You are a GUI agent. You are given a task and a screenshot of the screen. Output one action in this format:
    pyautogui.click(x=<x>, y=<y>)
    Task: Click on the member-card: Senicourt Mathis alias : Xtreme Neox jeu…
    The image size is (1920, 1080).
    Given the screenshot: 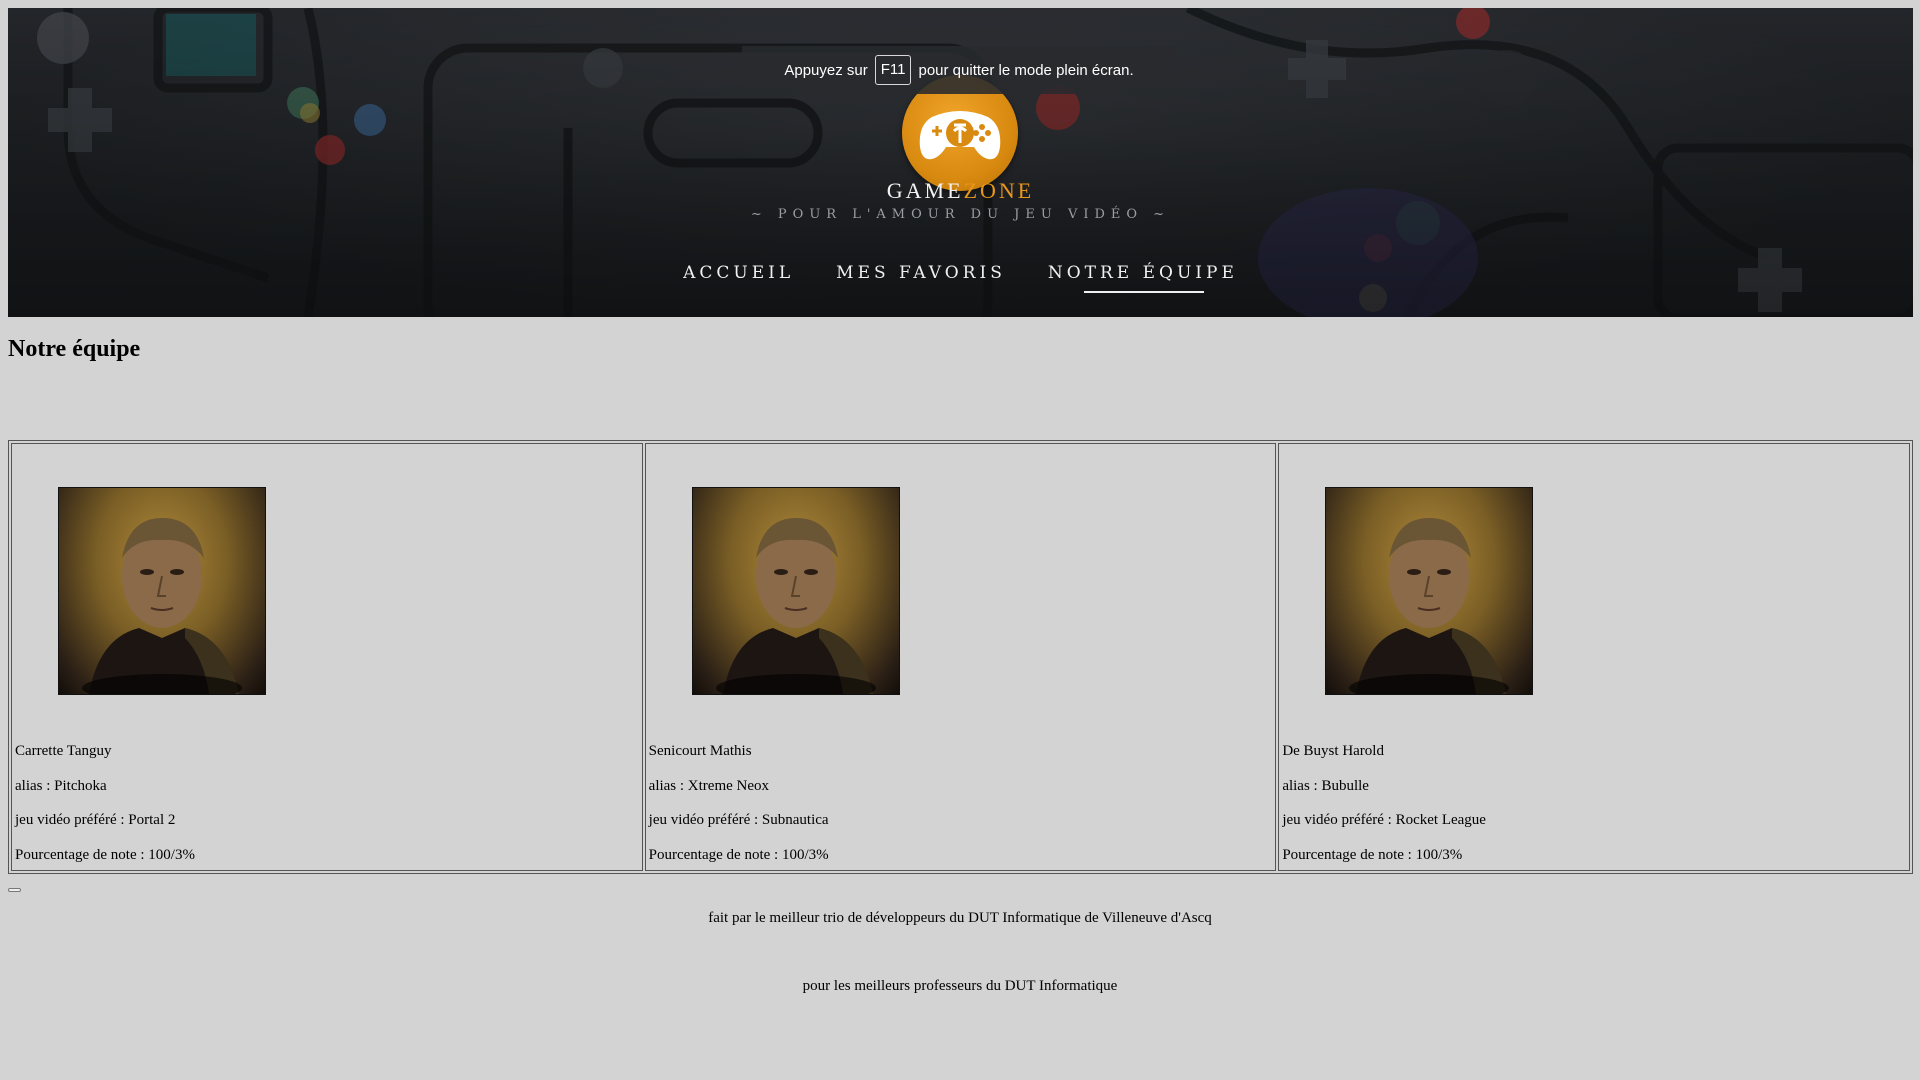 What is the action you would take?
    pyautogui.click(x=960, y=657)
    